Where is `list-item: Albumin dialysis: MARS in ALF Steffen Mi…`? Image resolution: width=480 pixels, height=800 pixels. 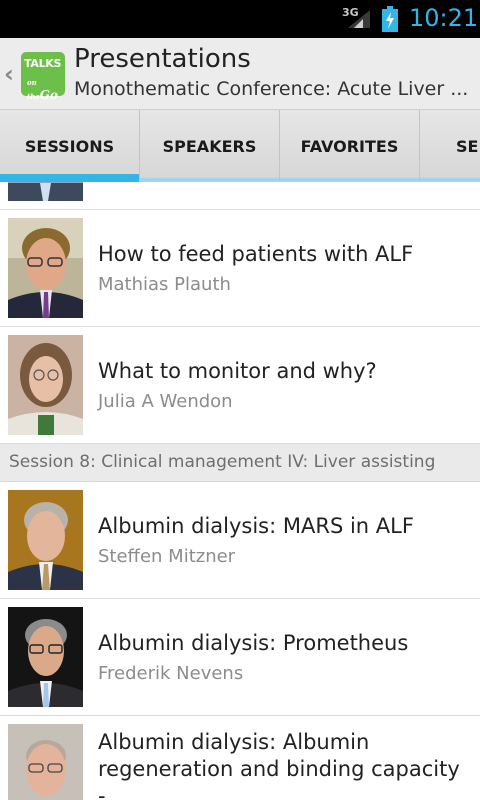 list-item: Albumin dialysis: MARS in ALF Steffen Mi… is located at coordinates (240, 540).